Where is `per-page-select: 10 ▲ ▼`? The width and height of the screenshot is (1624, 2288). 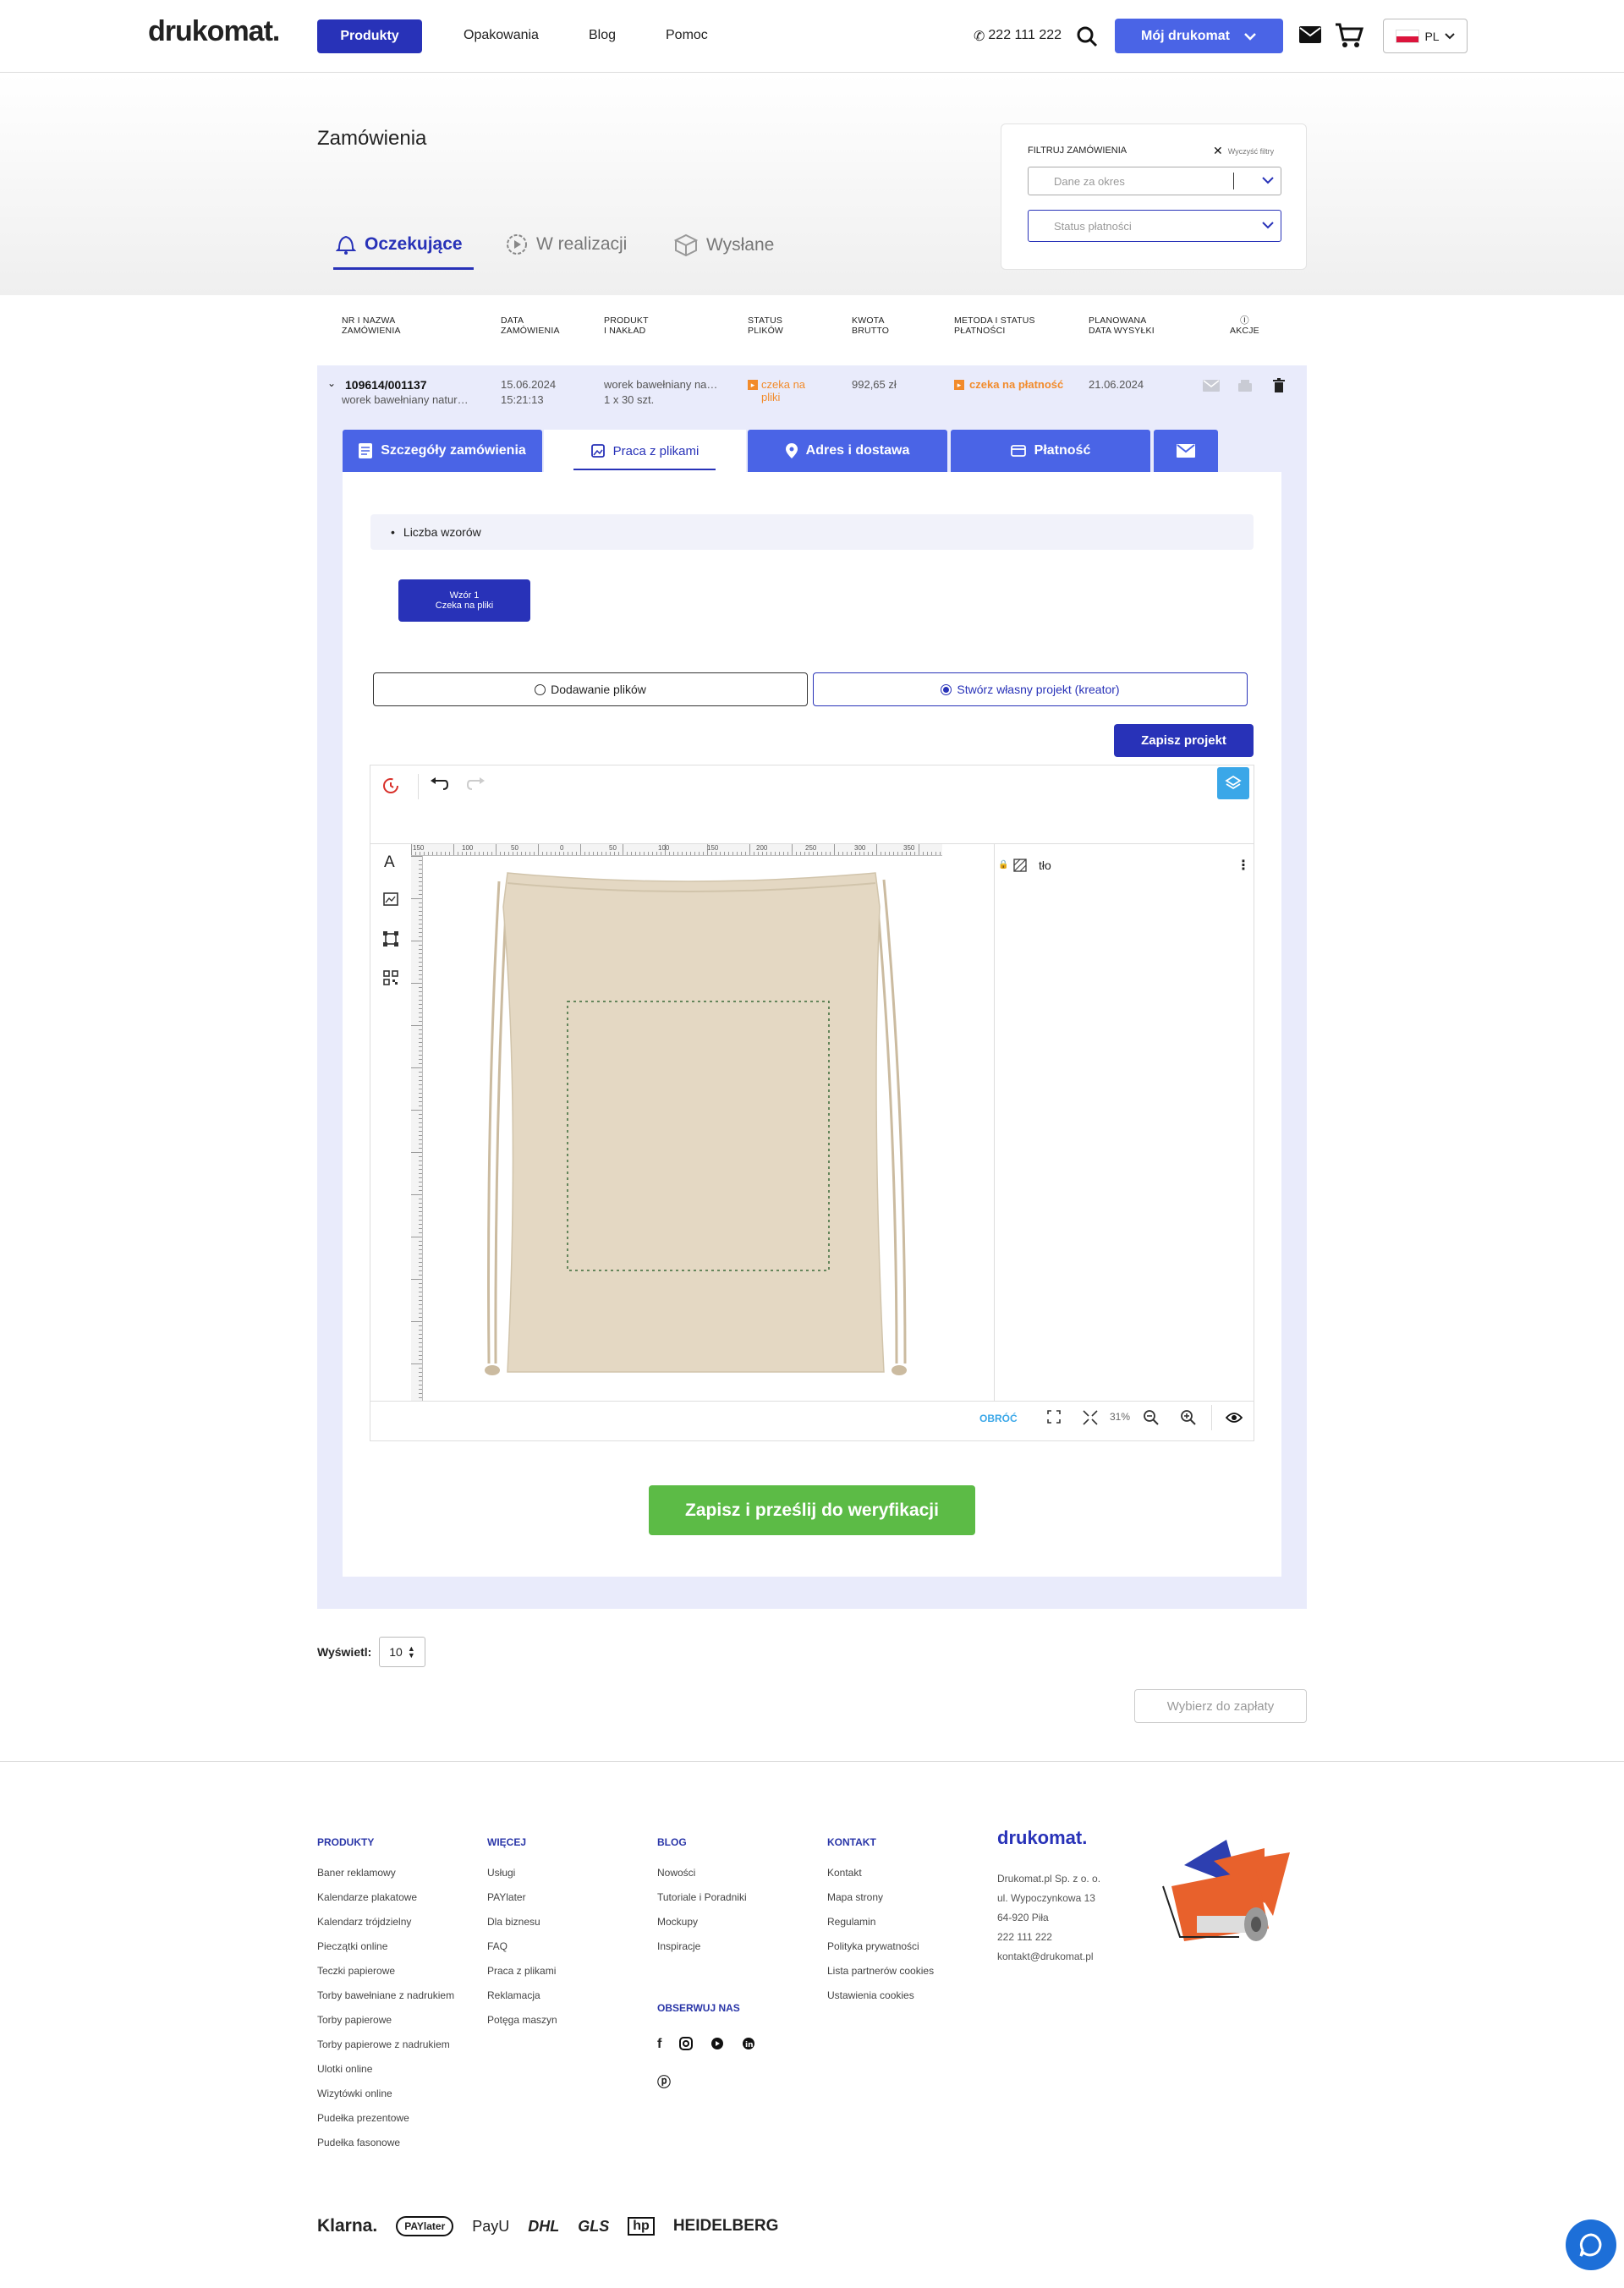
per-page-select: 10 ▲ ▼ is located at coordinates (402, 1652).